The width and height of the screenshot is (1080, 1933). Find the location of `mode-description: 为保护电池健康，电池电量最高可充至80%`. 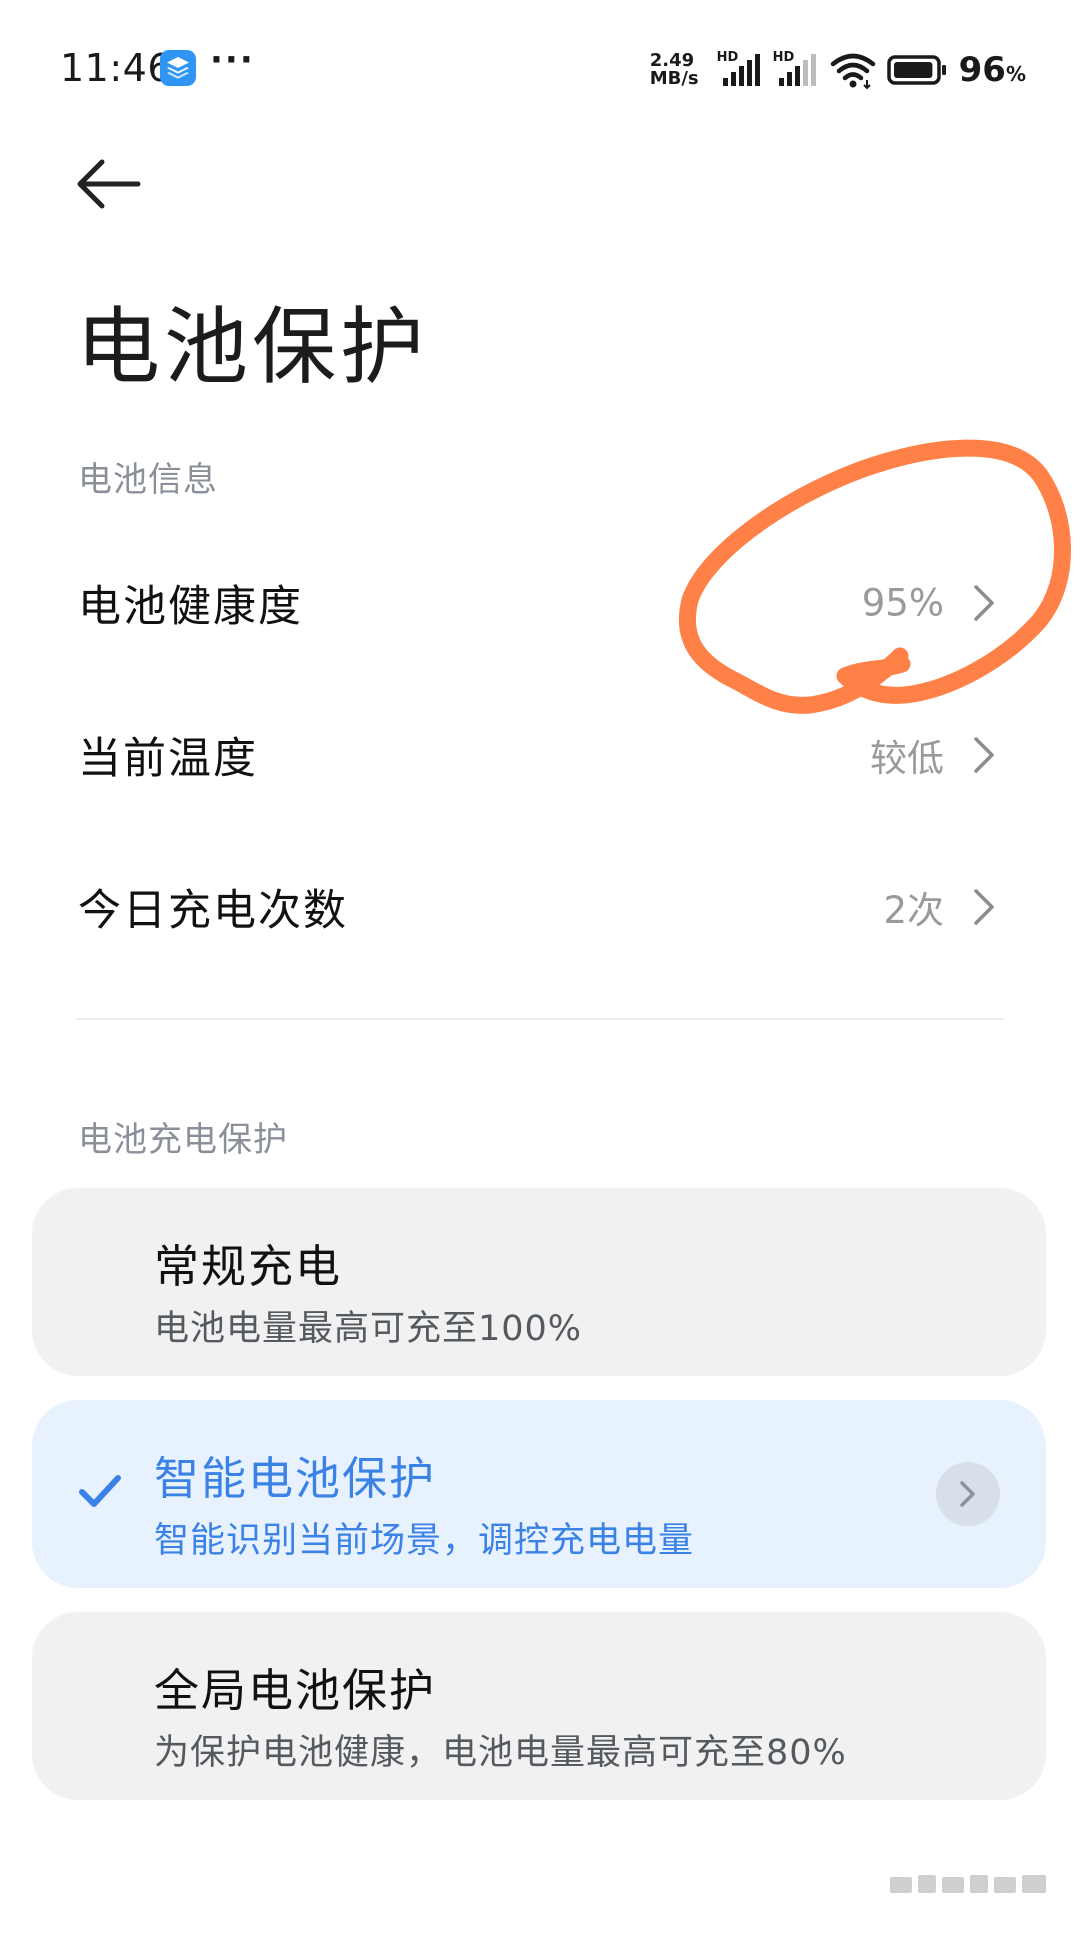

mode-description: 为保护电池健康，电池电量最高可充至80% is located at coordinates (500, 1753).